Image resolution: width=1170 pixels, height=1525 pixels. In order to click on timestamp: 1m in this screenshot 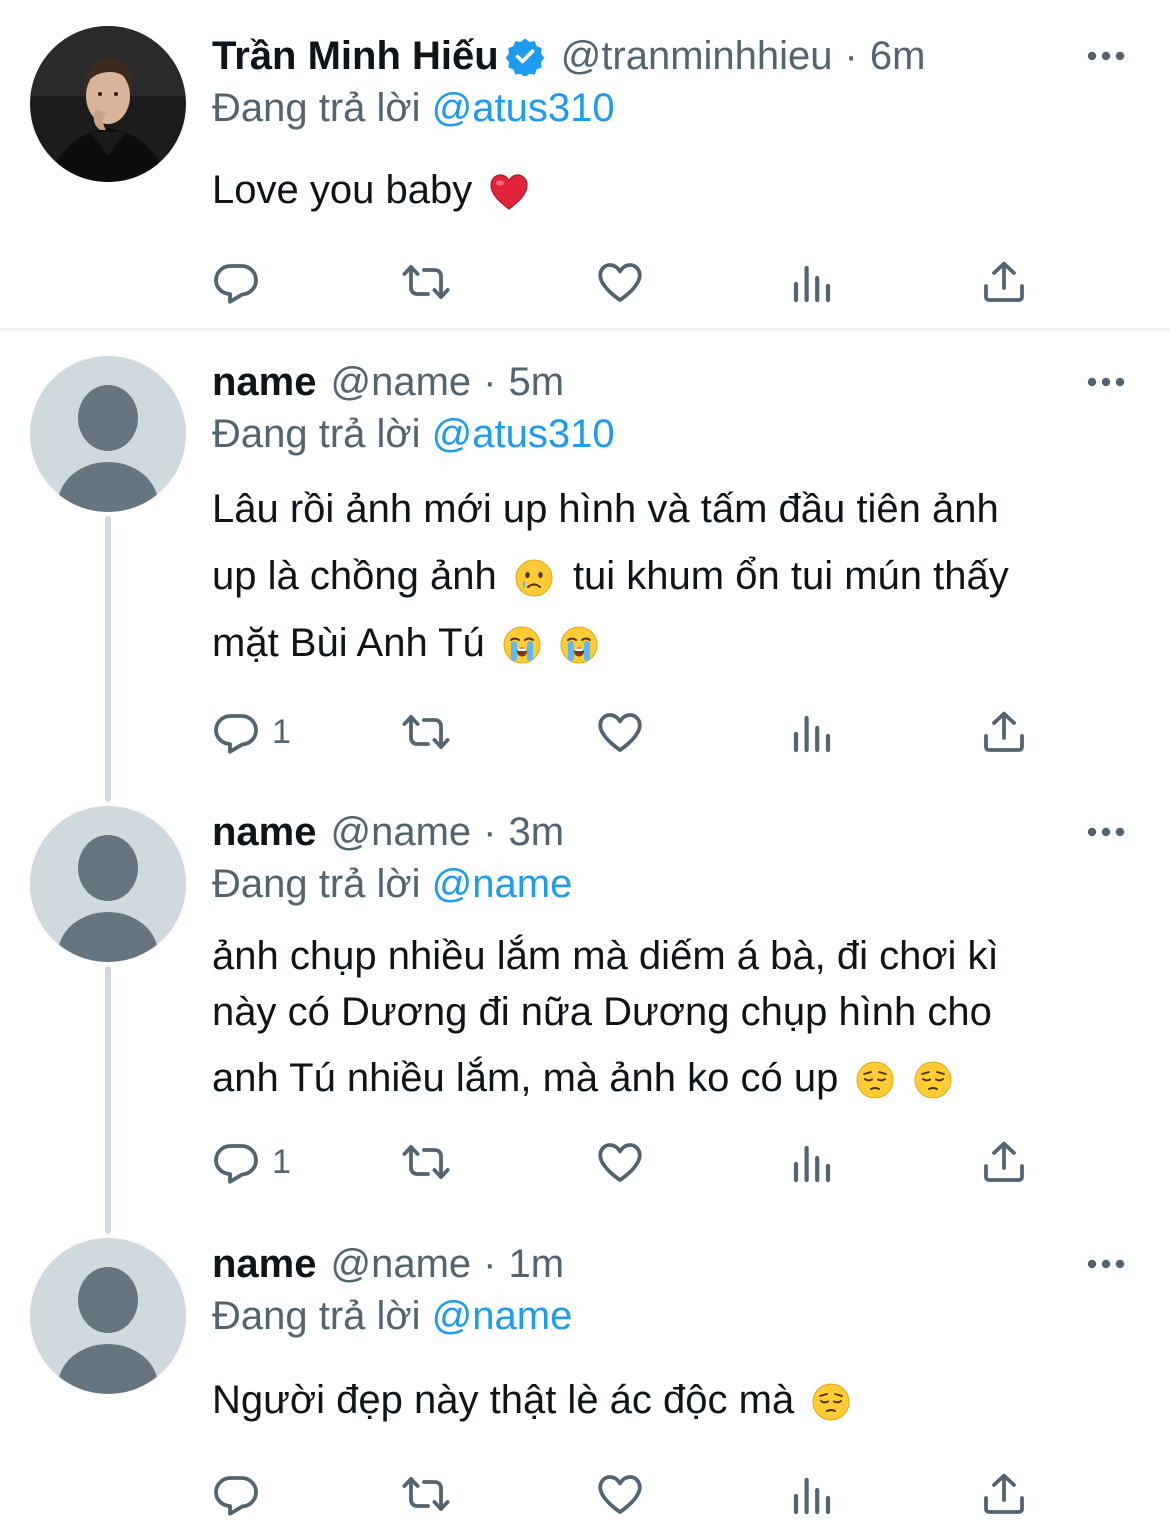, I will do `click(537, 1264)`.